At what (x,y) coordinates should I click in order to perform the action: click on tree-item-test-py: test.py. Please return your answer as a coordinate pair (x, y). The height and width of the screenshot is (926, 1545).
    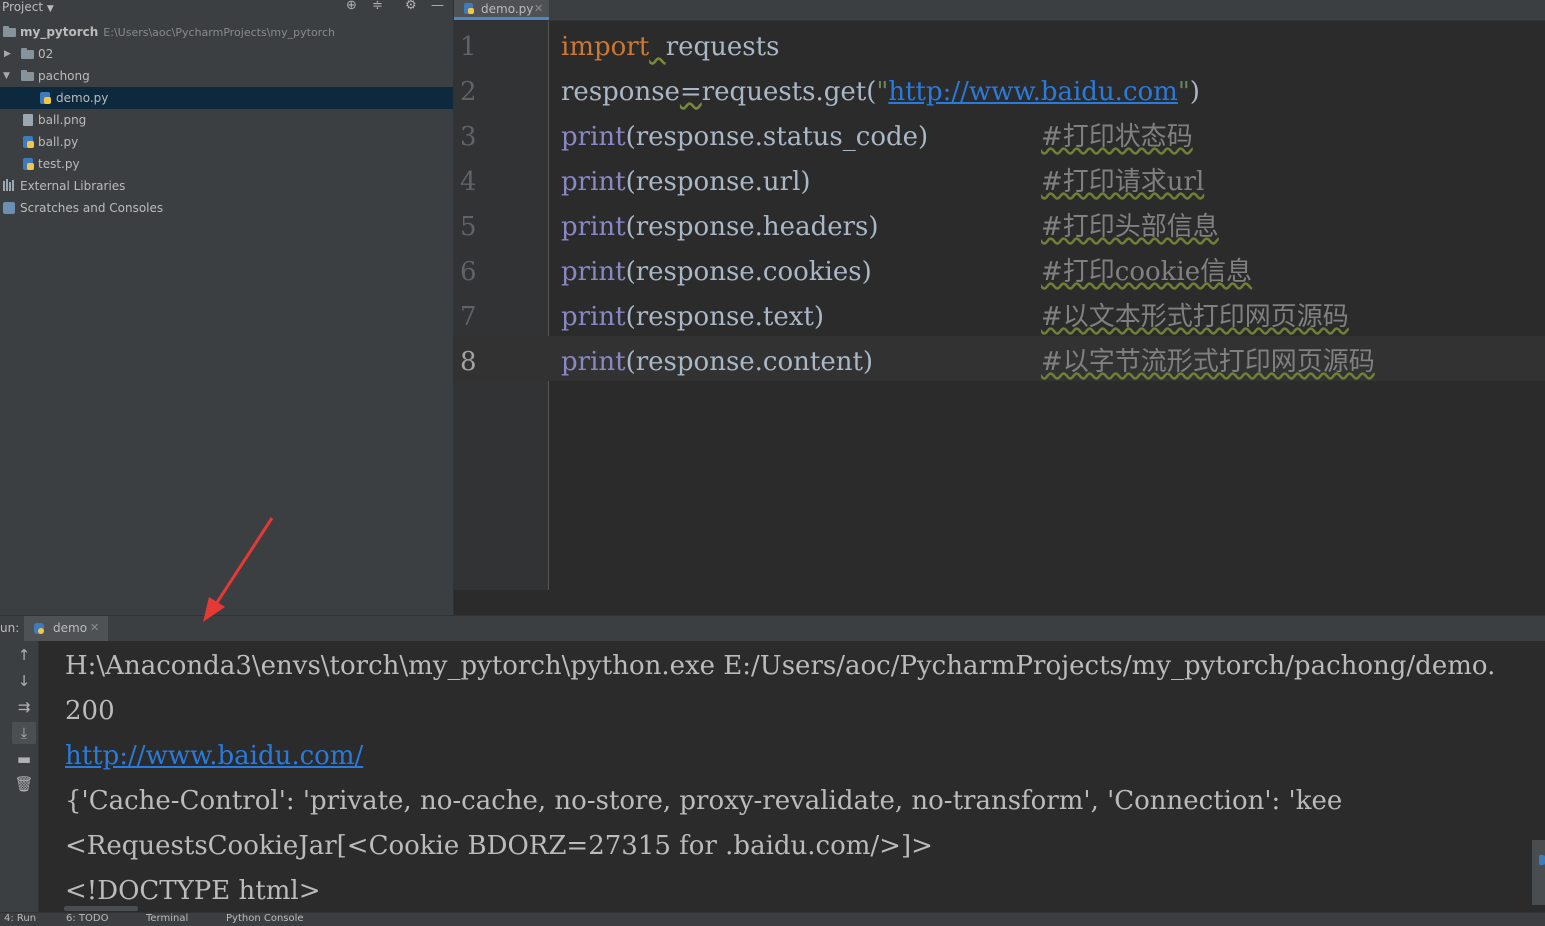
    Looking at the image, I should click on (226, 164).